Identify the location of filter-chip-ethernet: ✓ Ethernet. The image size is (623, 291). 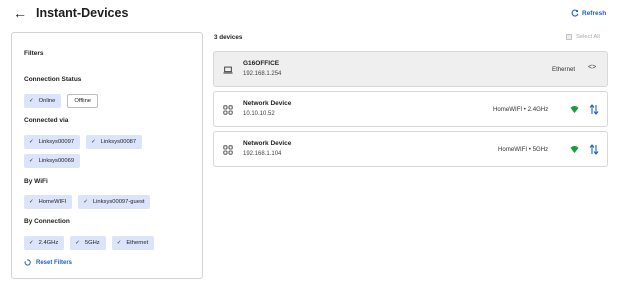
(133, 243).